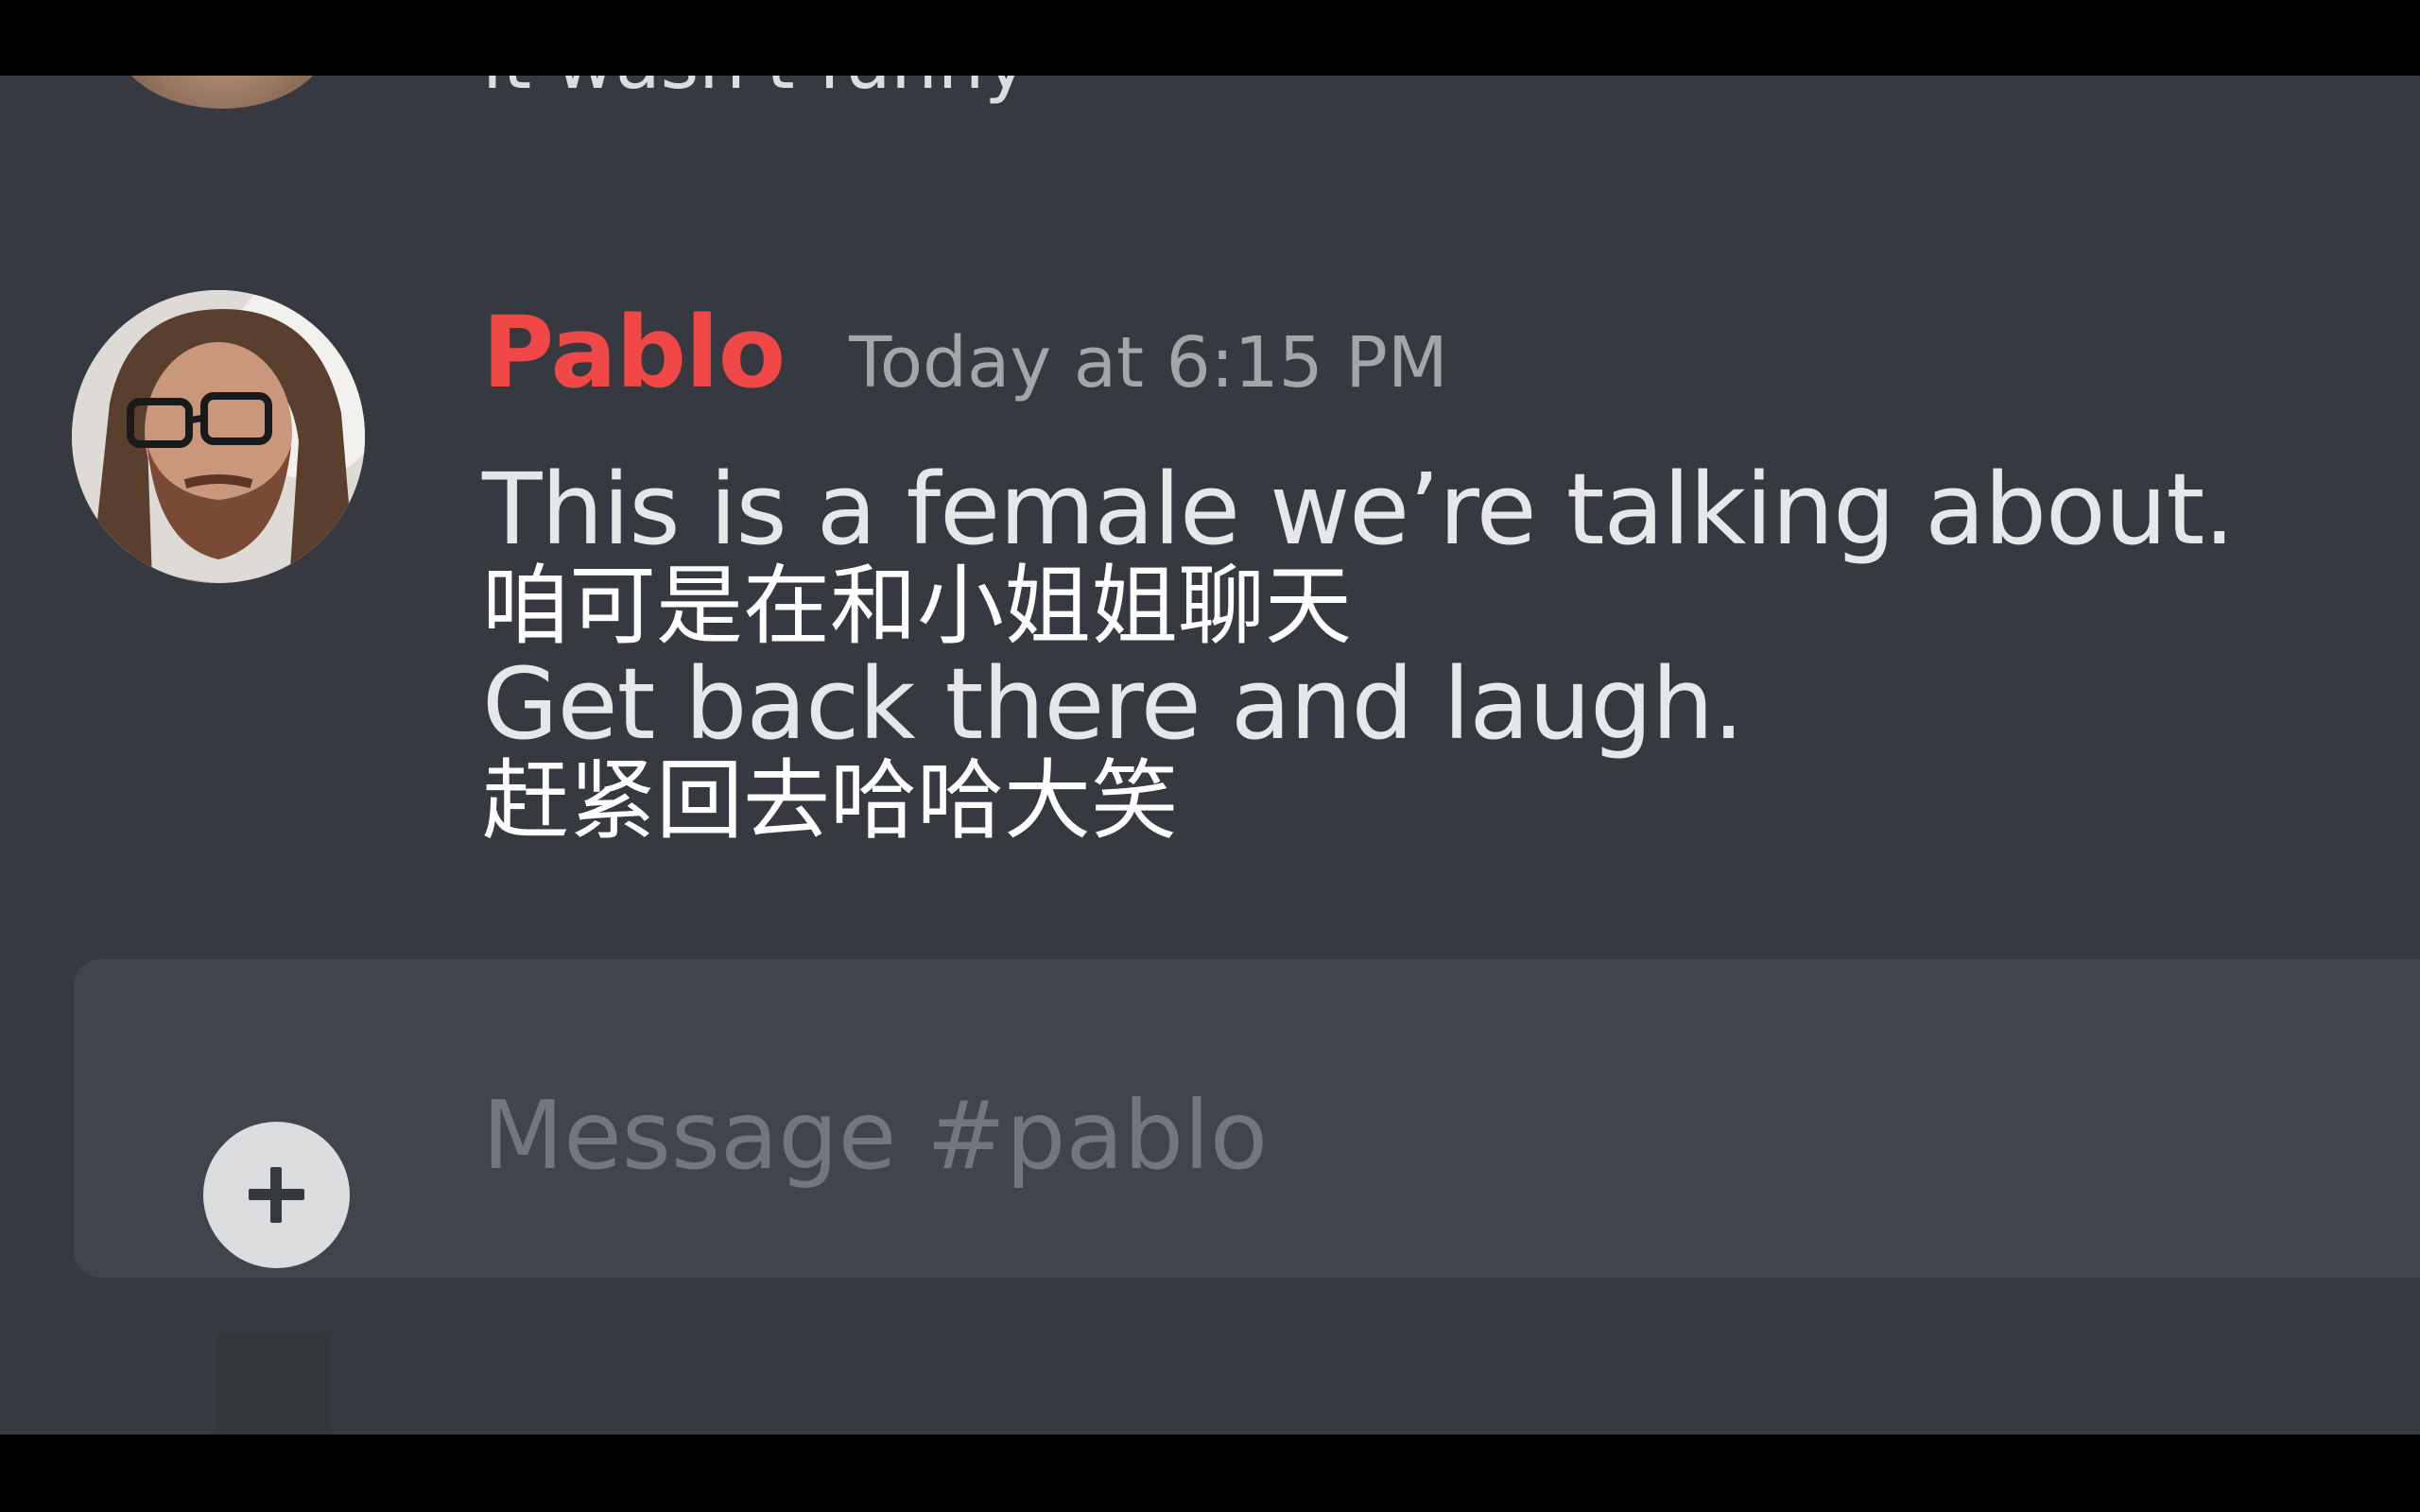 This screenshot has width=2420, height=1512. Describe the element at coordinates (1113, 704) in the screenshot. I see `message-line-2: Get back there and laugh.` at that location.